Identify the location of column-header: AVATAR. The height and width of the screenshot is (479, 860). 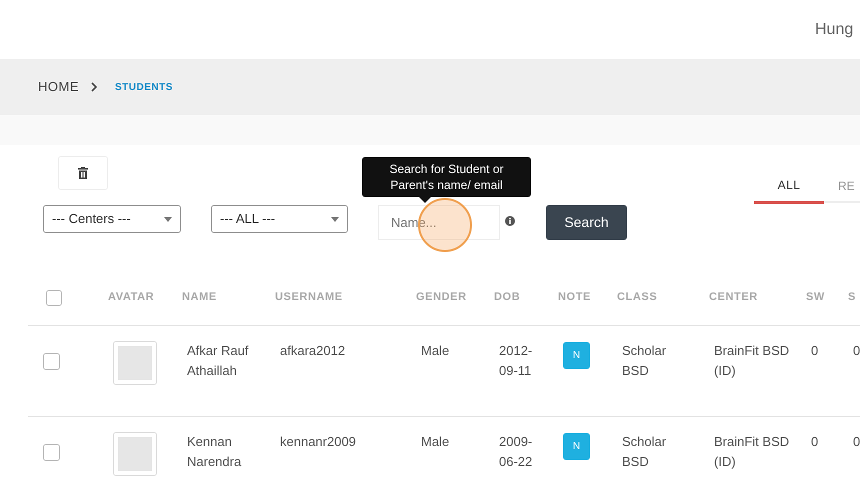
(131, 298).